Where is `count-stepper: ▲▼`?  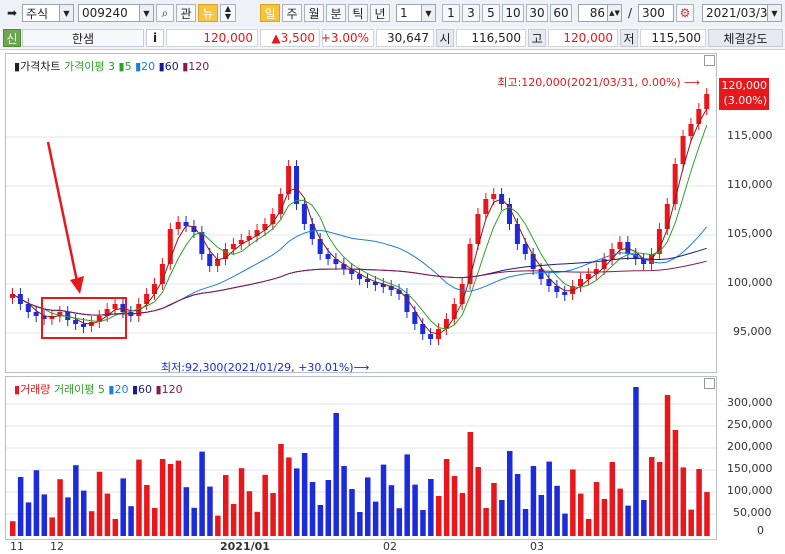 count-stepper: ▲▼ is located at coordinates (614, 13).